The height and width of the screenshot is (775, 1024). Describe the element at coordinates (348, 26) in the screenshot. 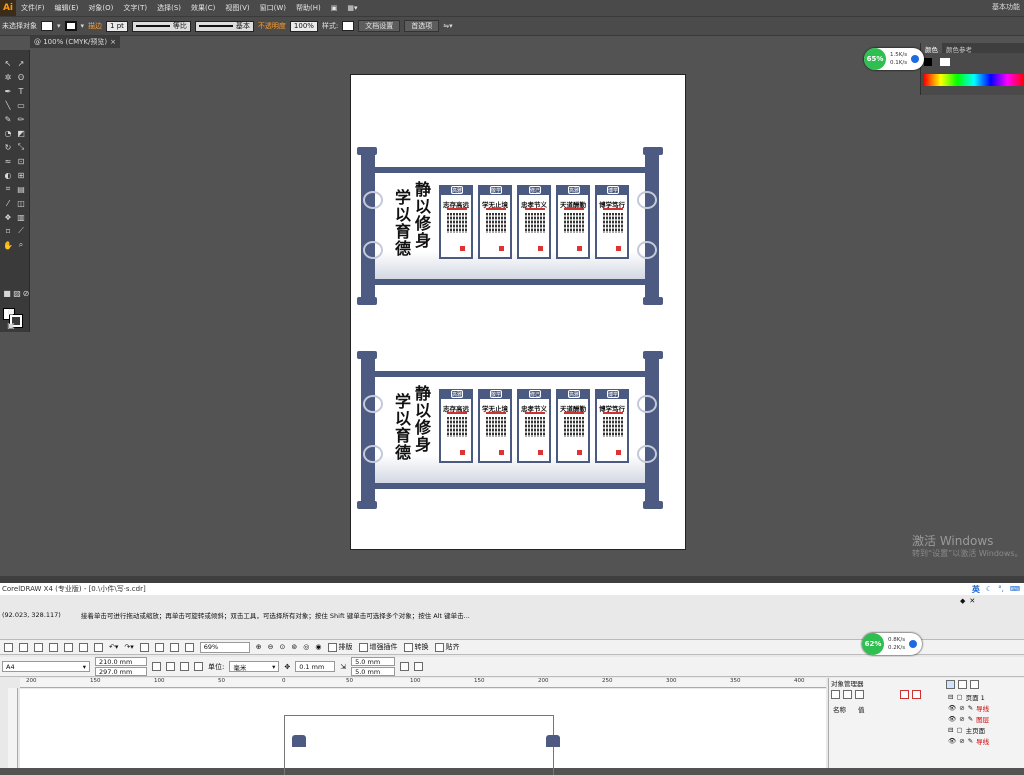

I see `style-swatch` at that location.